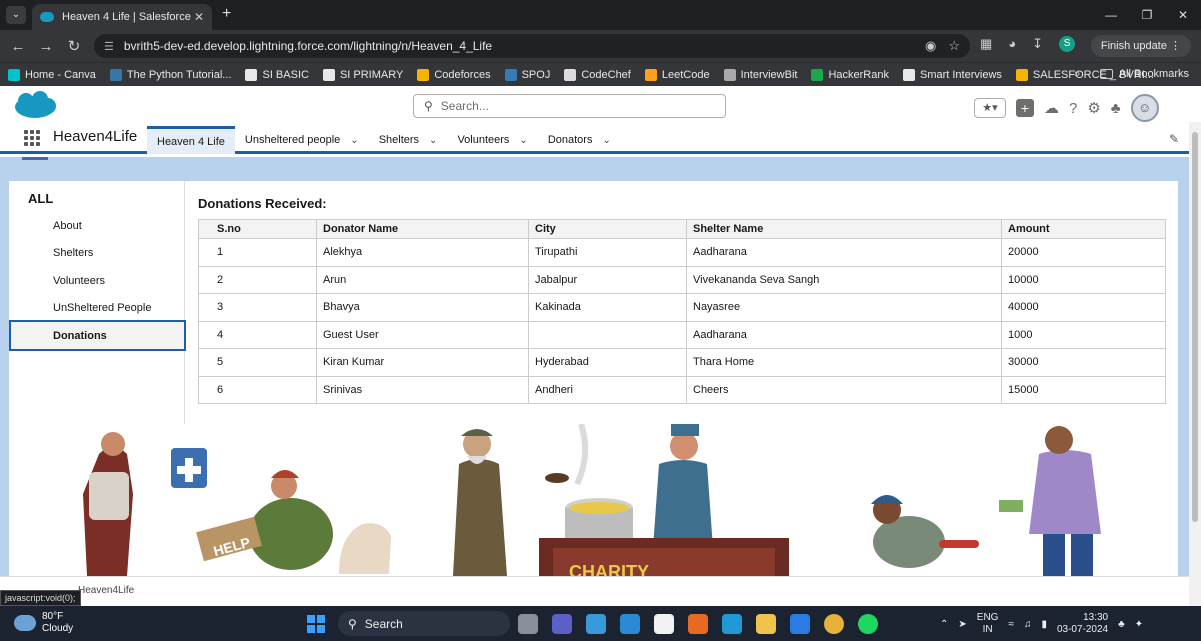 The width and height of the screenshot is (1201, 641). I want to click on app-launcher-icon, so click(32, 138).